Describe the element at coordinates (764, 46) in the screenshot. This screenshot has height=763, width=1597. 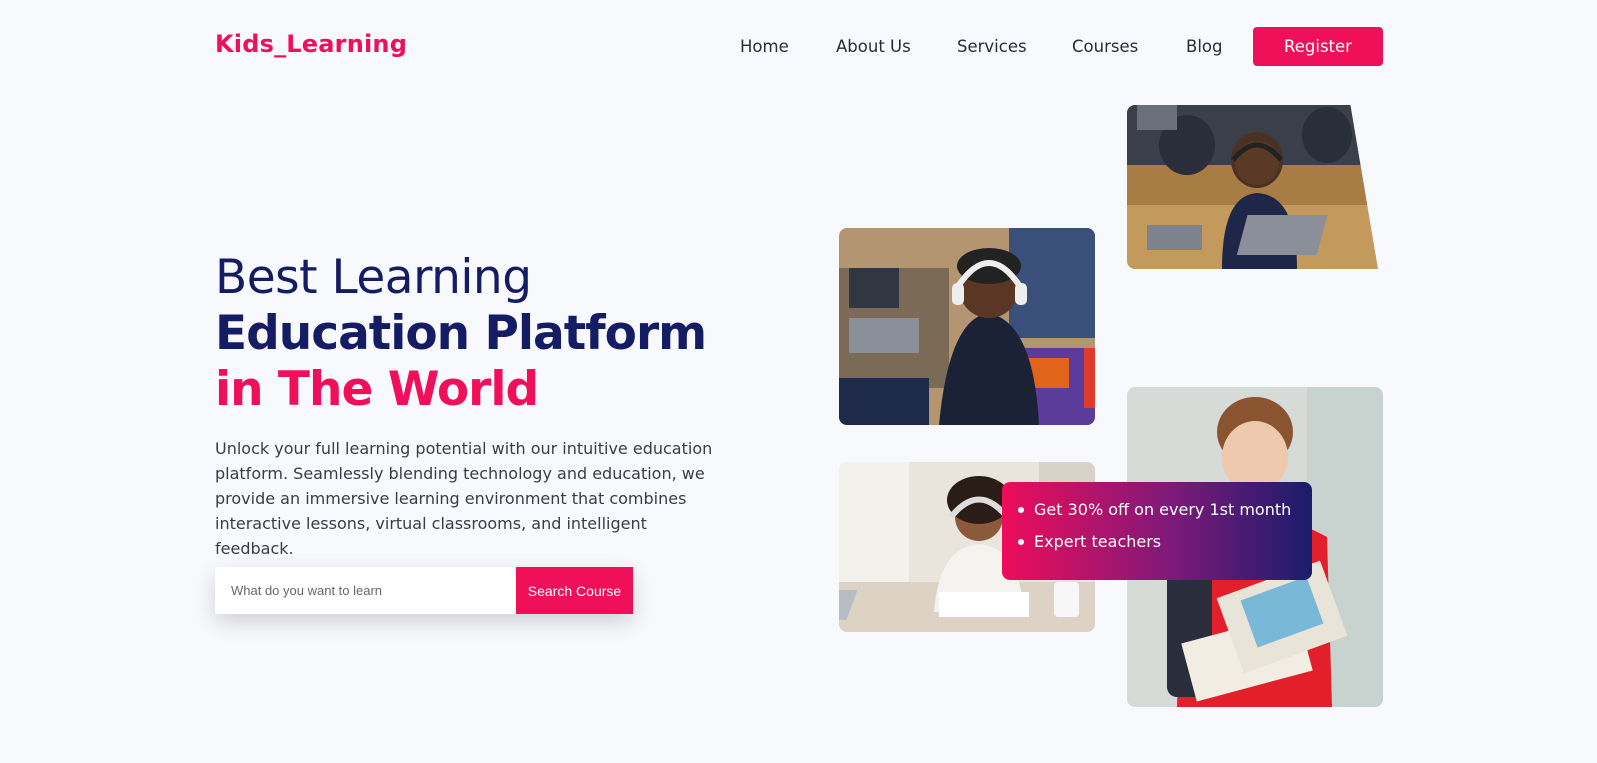
I see `nav-item-home: Home` at that location.